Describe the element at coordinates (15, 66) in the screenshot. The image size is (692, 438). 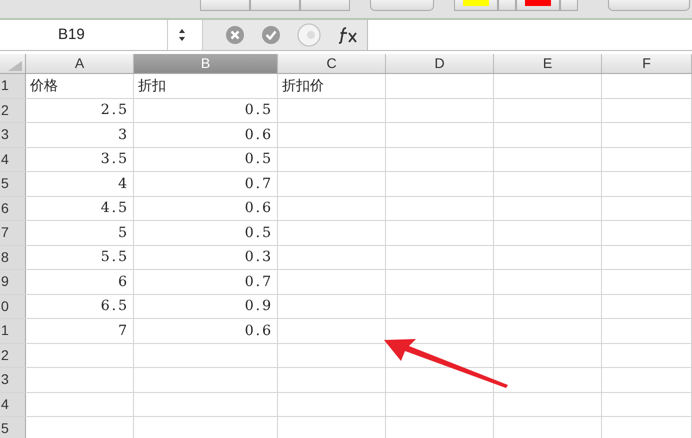
I see `triangle-icon` at that location.